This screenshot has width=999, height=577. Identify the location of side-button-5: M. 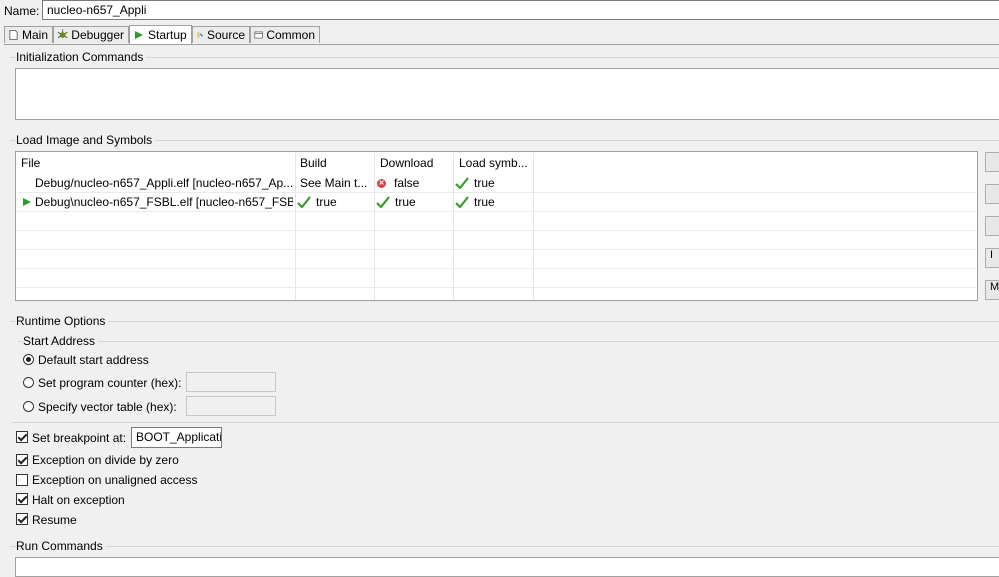
(992, 290).